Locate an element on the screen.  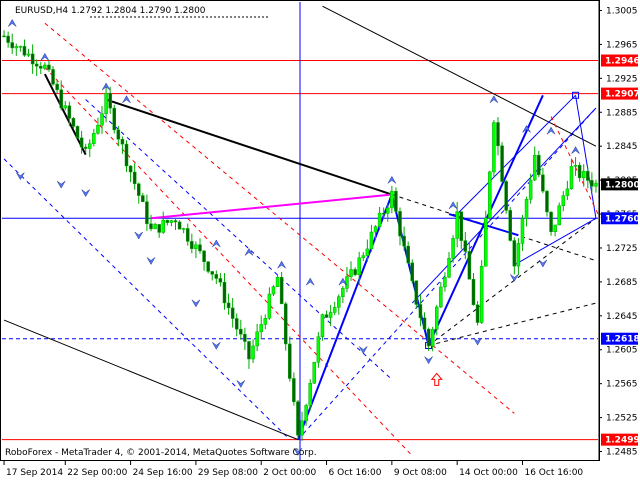
y-tick-label: 1.2605 is located at coordinates (622, 351).